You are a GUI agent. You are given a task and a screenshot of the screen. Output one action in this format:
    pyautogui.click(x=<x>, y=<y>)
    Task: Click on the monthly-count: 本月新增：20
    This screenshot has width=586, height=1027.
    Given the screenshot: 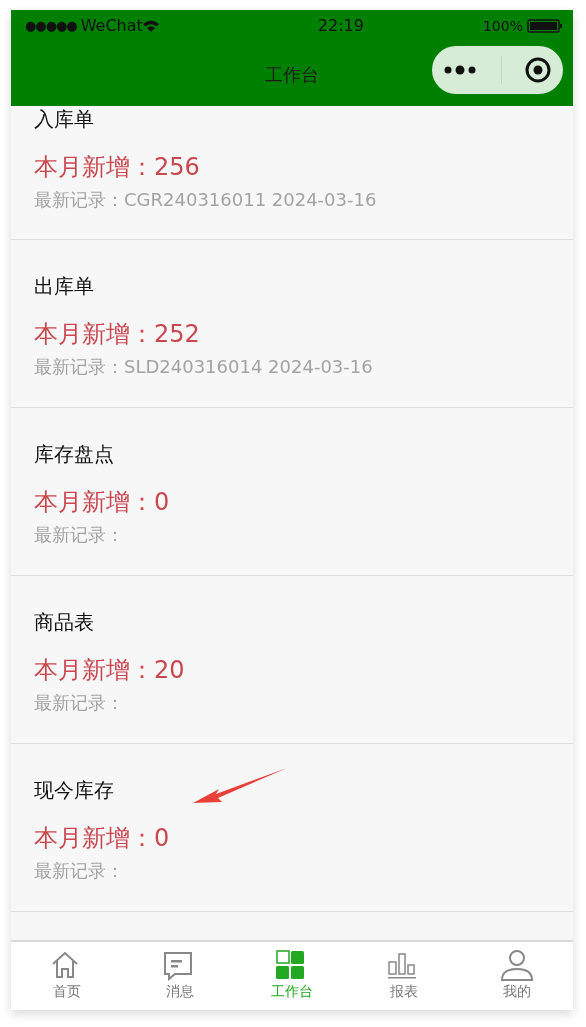 What is the action you would take?
    pyautogui.click(x=109, y=670)
    